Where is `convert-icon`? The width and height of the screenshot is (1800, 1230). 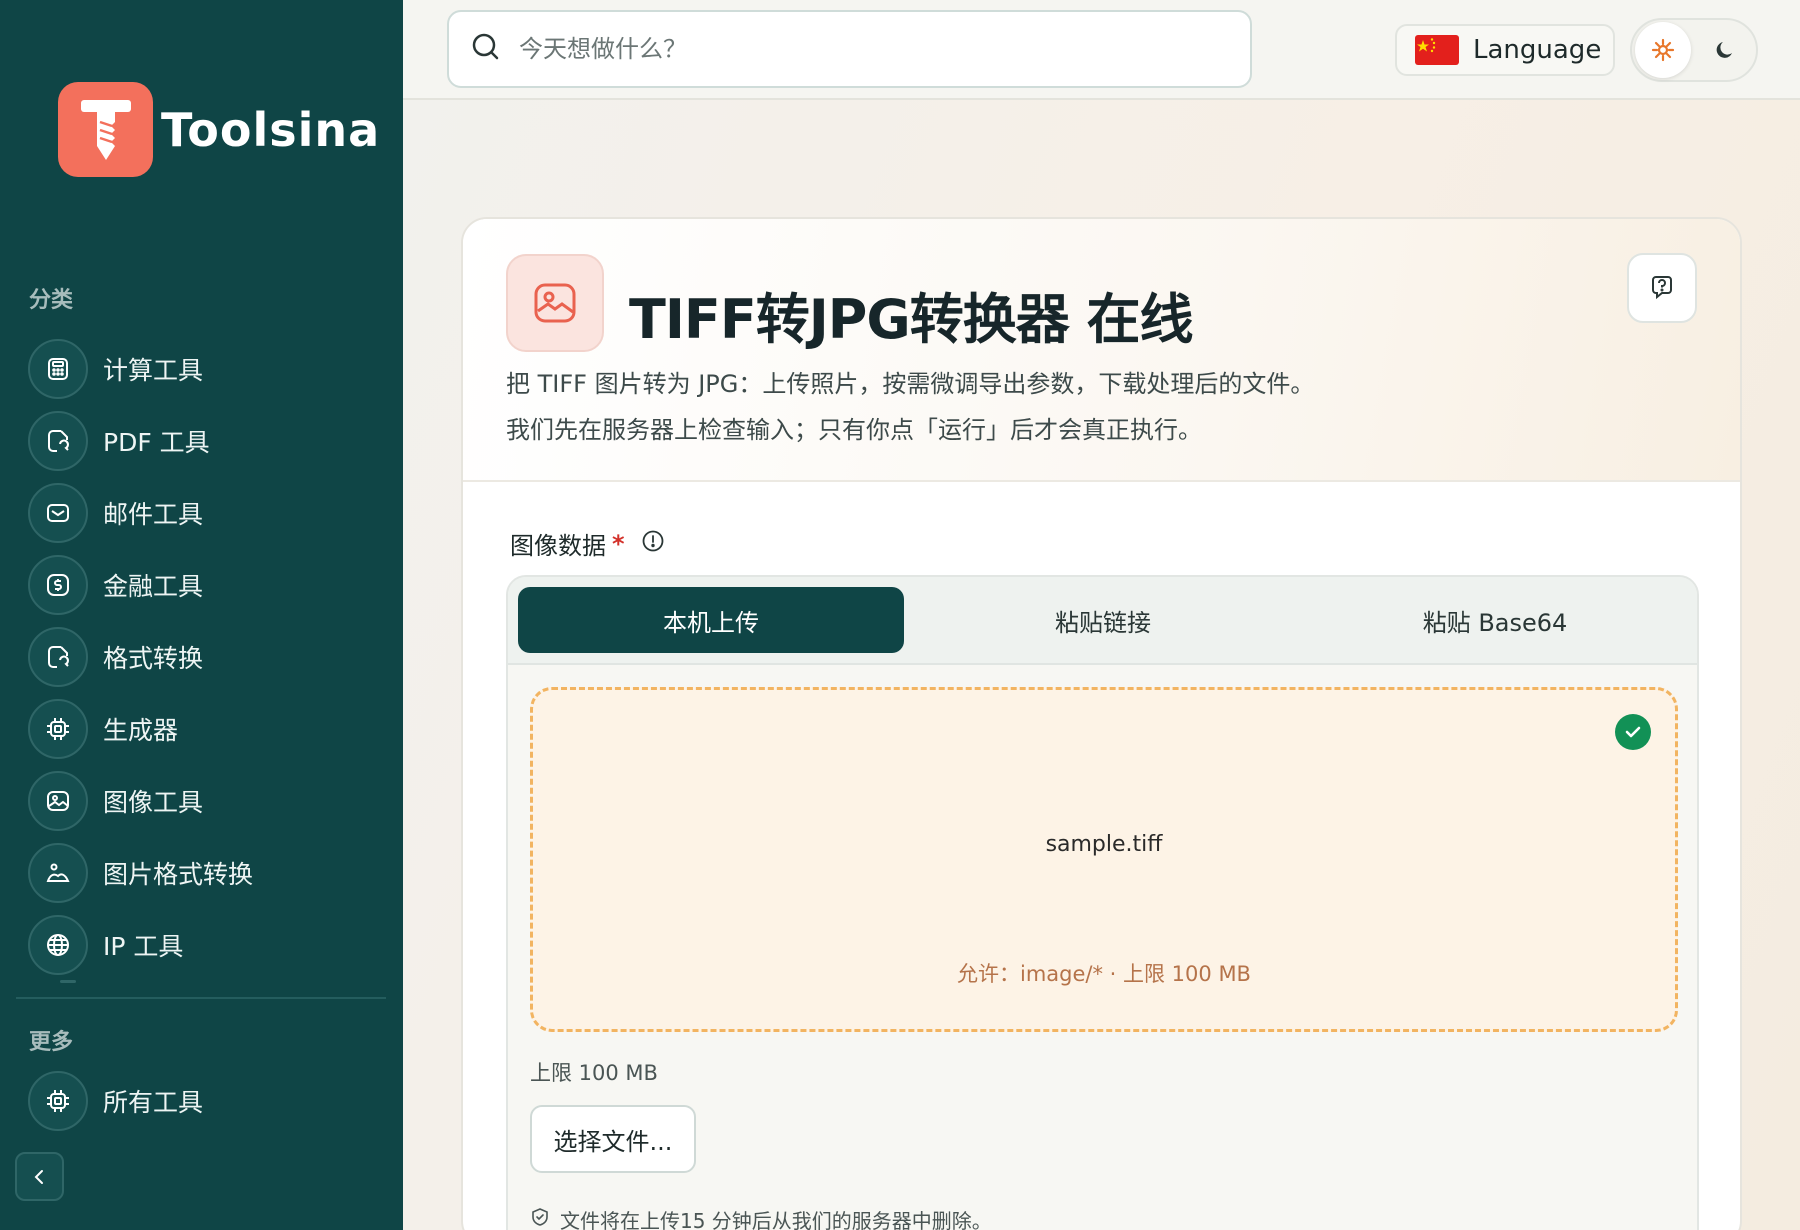 convert-icon is located at coordinates (58, 657).